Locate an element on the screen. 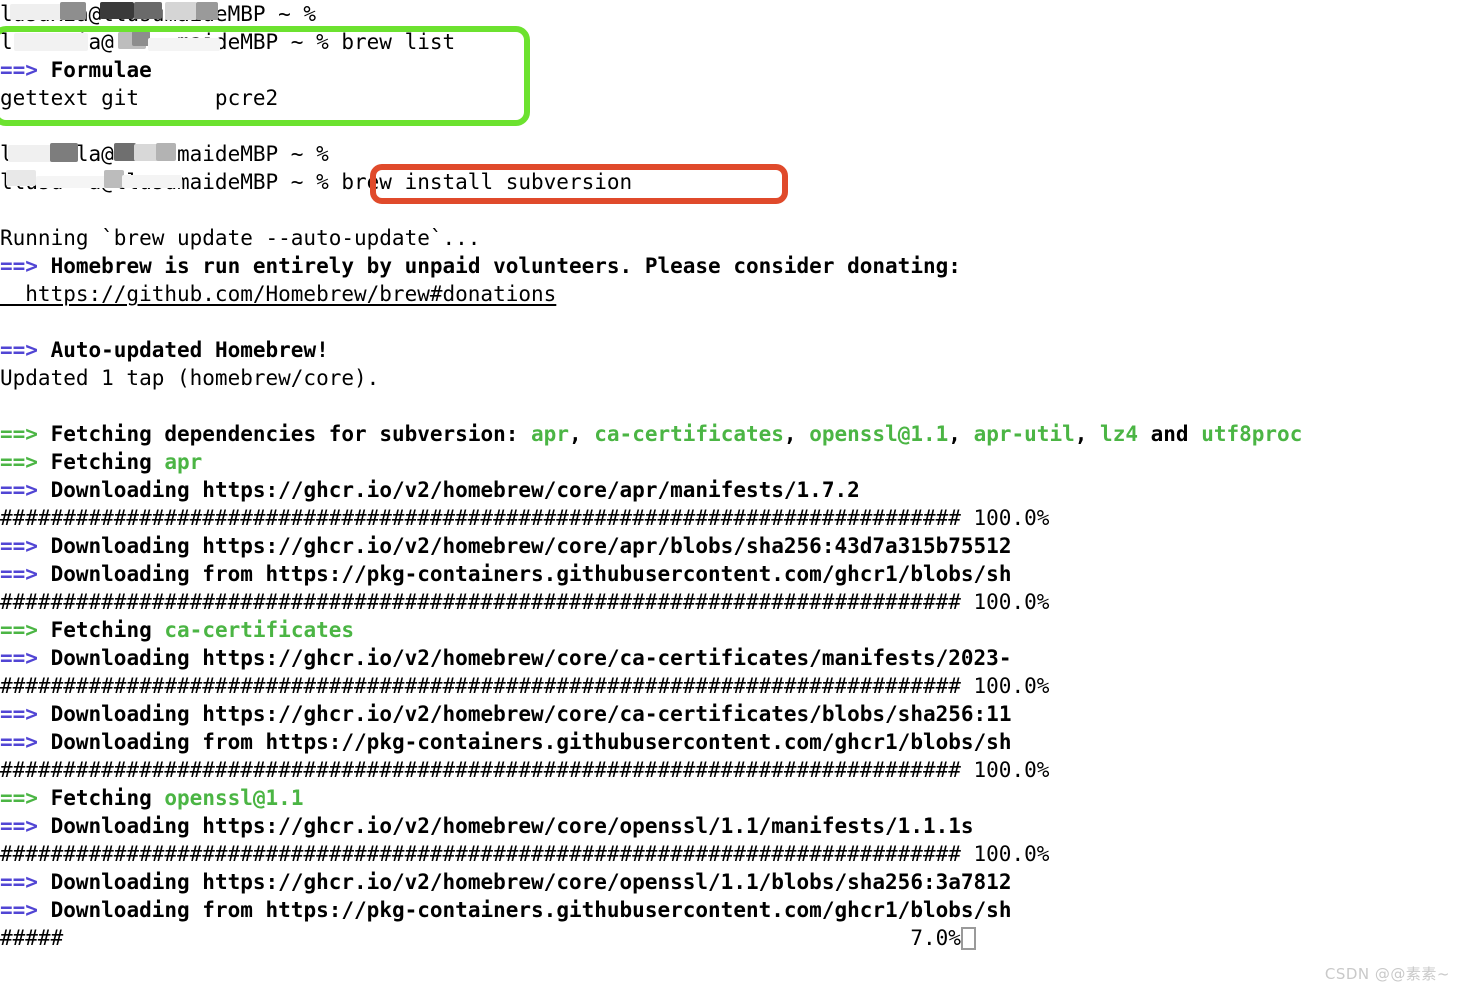 This screenshot has width=1464, height=992. progress-bar: ##### is located at coordinates (32, 938).